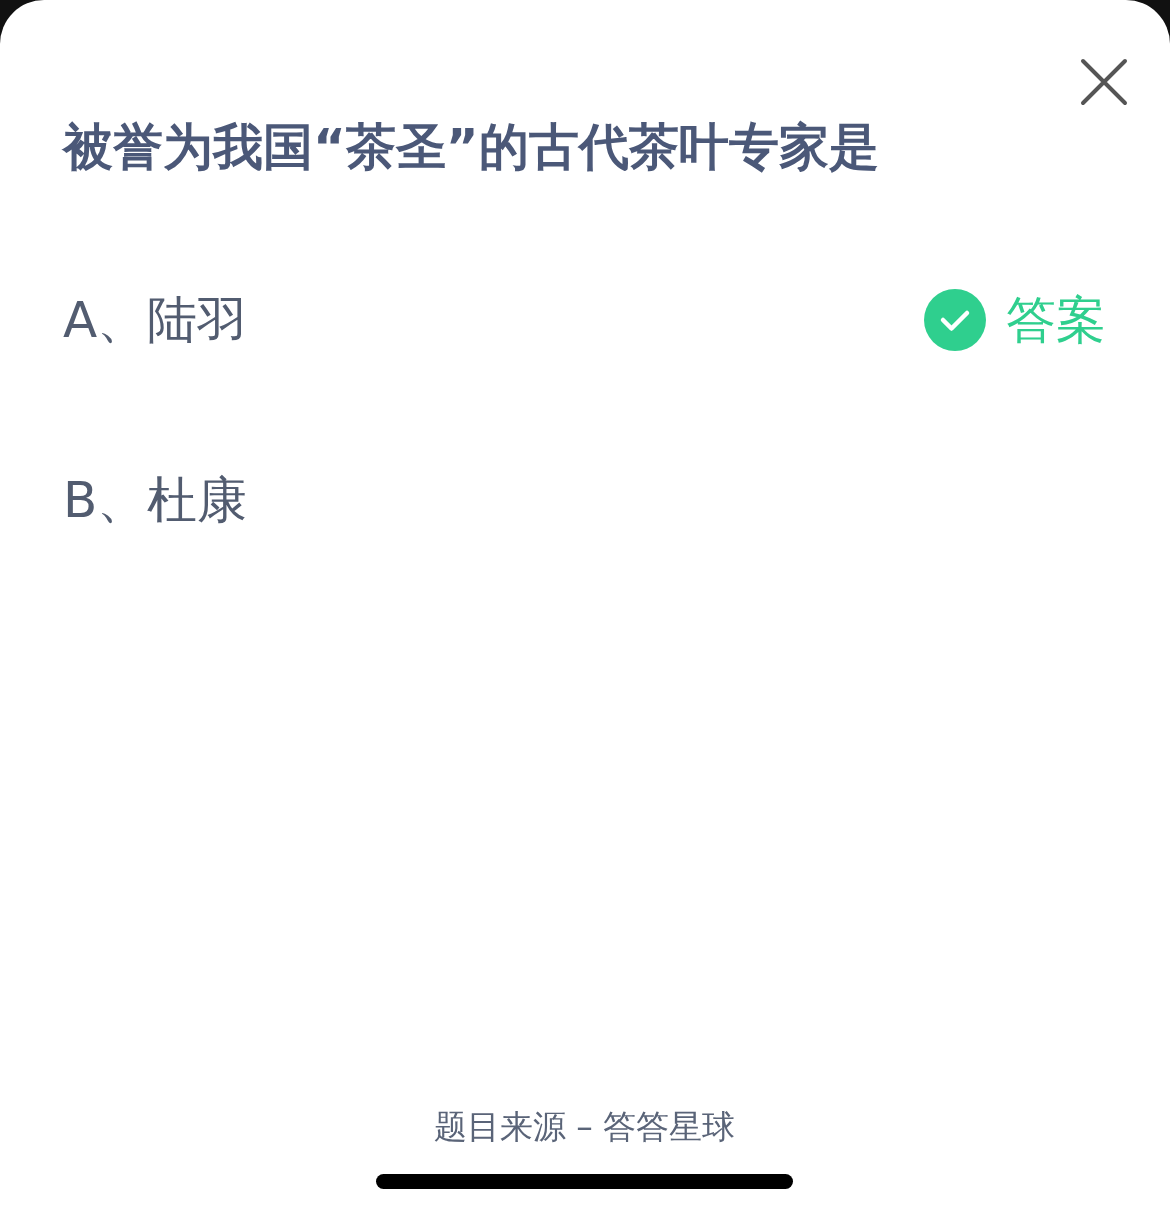  Describe the element at coordinates (584, 1127) in the screenshot. I see `source-text: 题目来源 – 答答星球` at that location.